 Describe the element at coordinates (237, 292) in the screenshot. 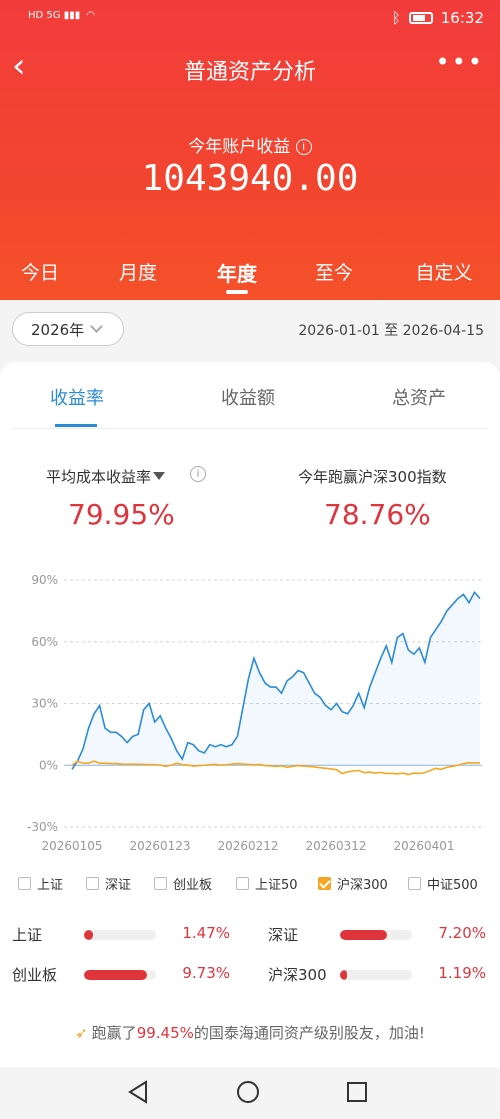

I see `tab-indicator` at that location.